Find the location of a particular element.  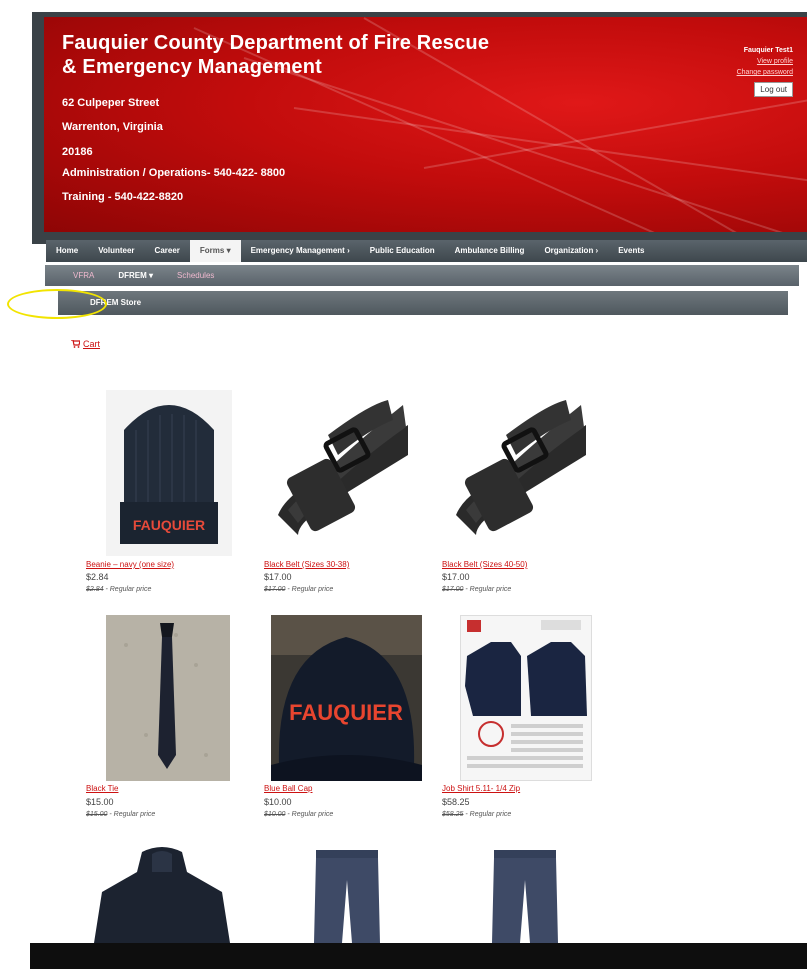

product-price: $58.25 is located at coordinates (456, 802).